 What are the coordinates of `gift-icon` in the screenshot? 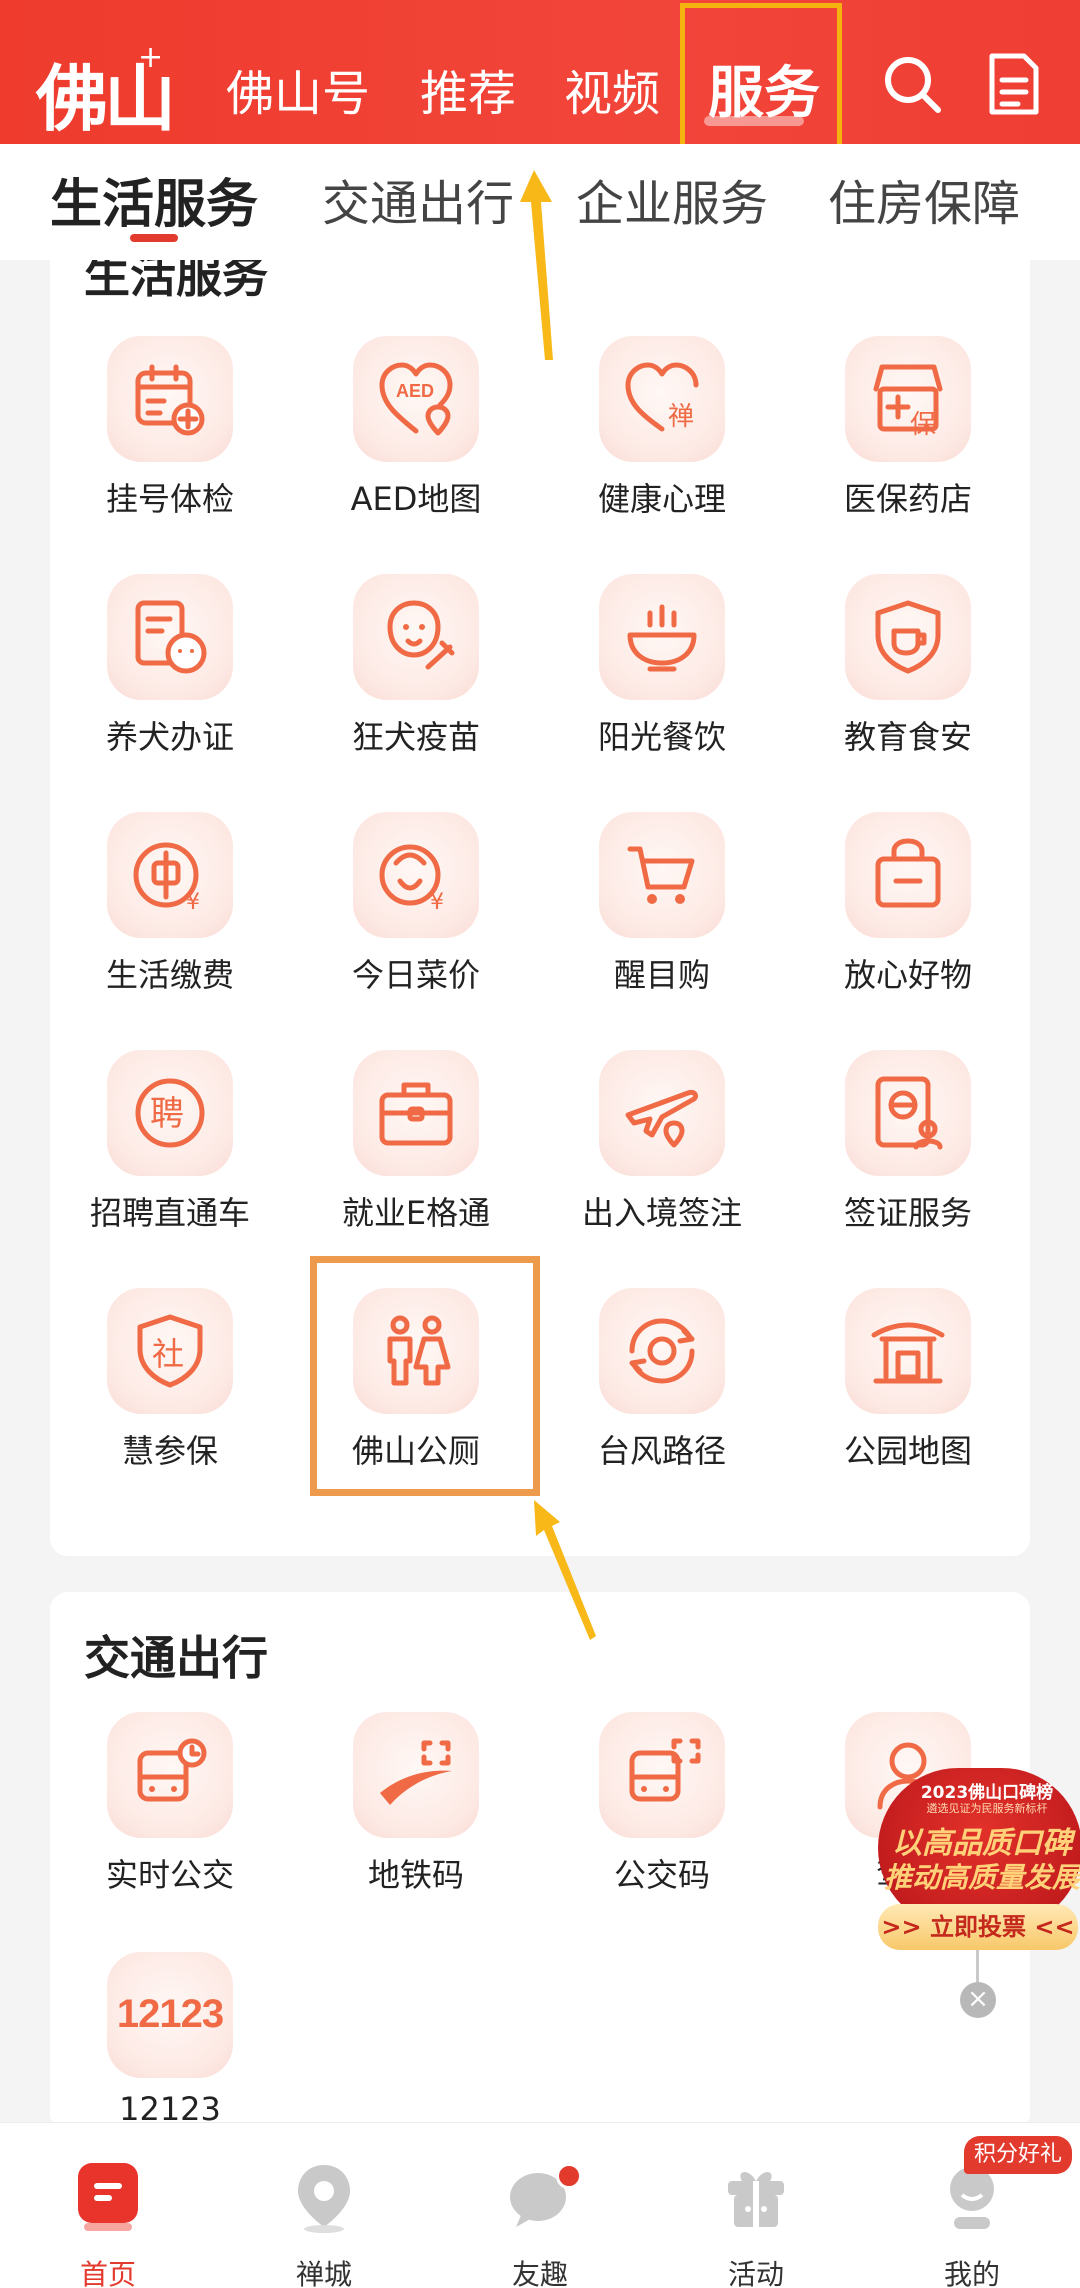 It's located at (756, 2199).